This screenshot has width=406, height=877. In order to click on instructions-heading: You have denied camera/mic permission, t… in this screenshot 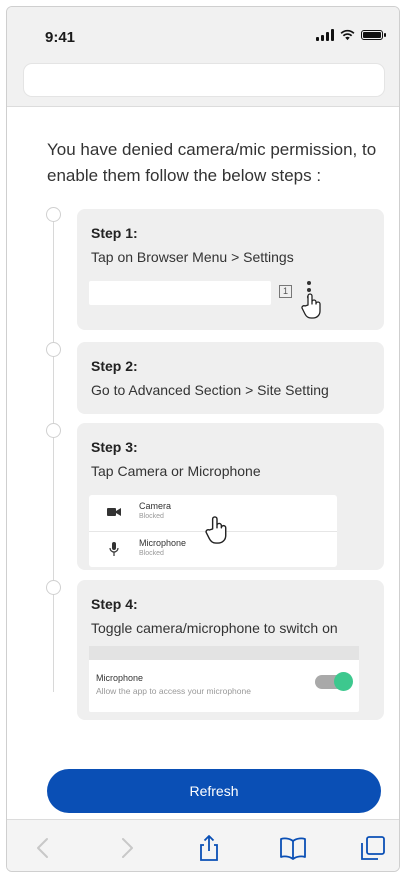, I will do `click(212, 162)`.